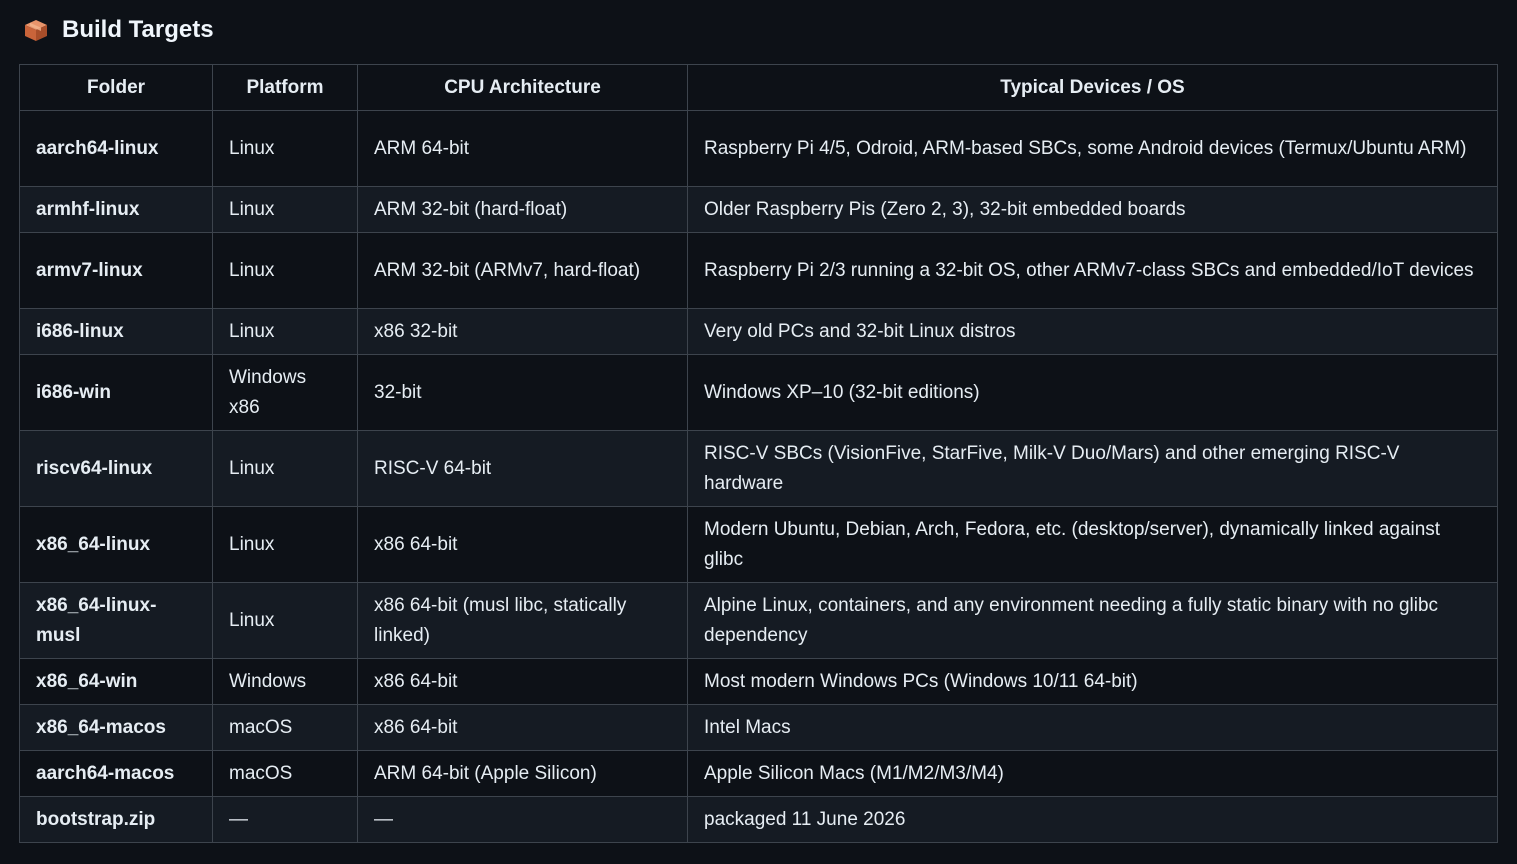 The height and width of the screenshot is (864, 1517). Describe the element at coordinates (522, 270) in the screenshot. I see `cpu-cell: ARM 32-bit (ARMv7, hard-float)` at that location.